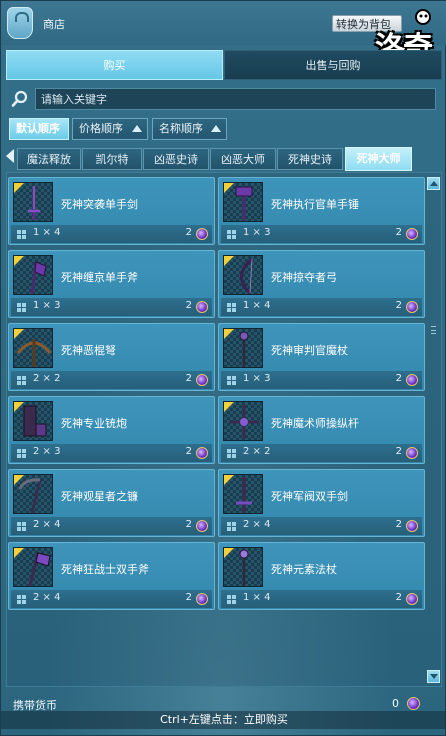  I want to click on category-scroll-left-icon, so click(10, 156).